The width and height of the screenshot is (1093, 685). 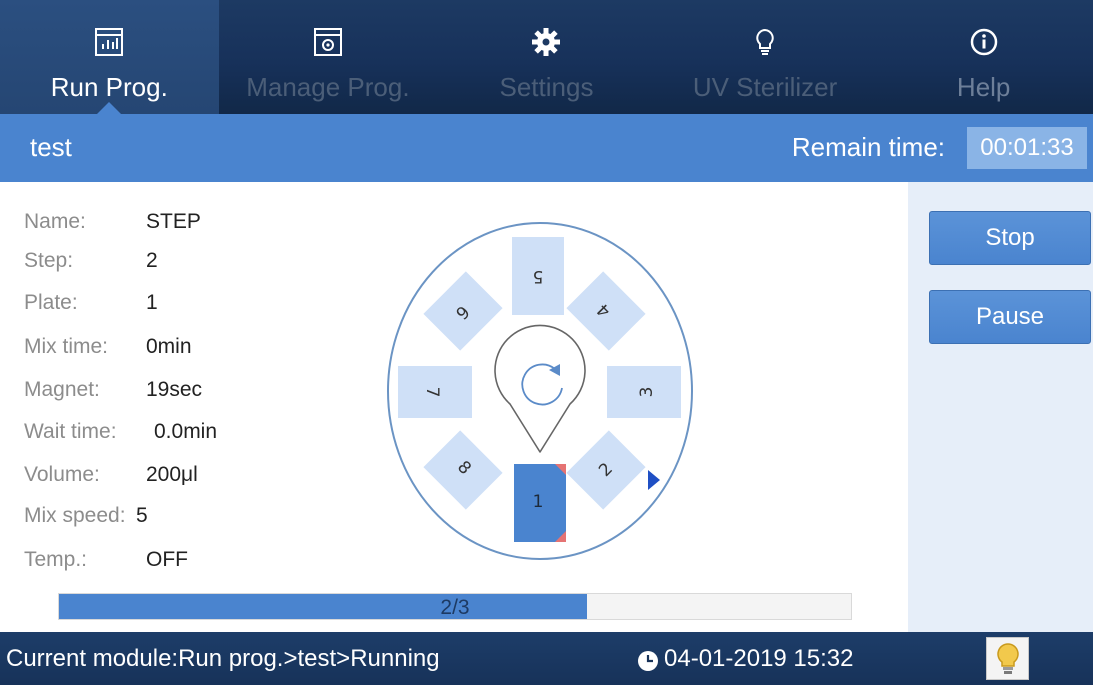 What do you see at coordinates (463, 311) in the screenshot?
I see `plate-slot-6: 6` at bounding box center [463, 311].